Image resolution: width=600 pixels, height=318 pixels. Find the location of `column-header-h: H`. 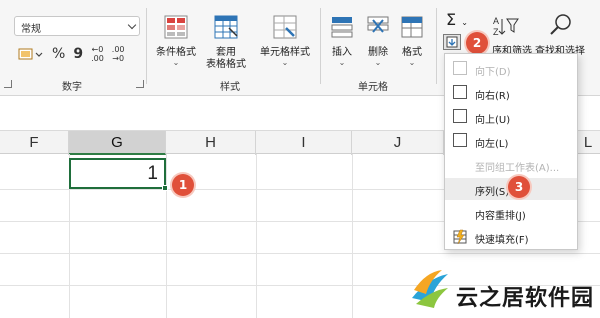

column-header-h: H is located at coordinates (211, 143).